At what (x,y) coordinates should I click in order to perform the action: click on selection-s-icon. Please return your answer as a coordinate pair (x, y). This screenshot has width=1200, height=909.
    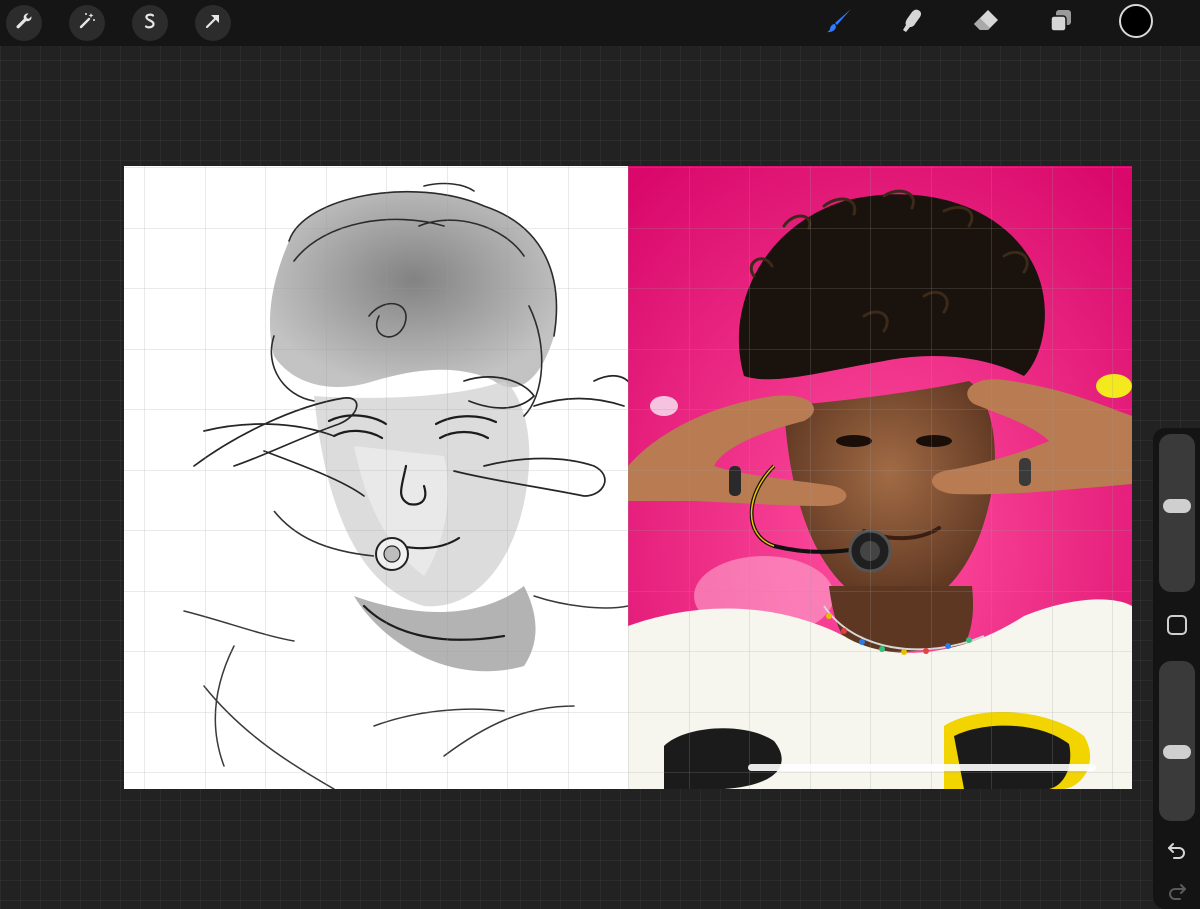
    Looking at the image, I should click on (150, 23).